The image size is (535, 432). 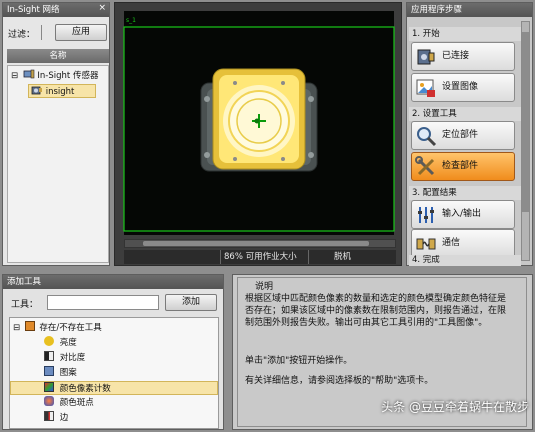 I want to click on tool-item-label: 颜色斑点, so click(x=76, y=403).